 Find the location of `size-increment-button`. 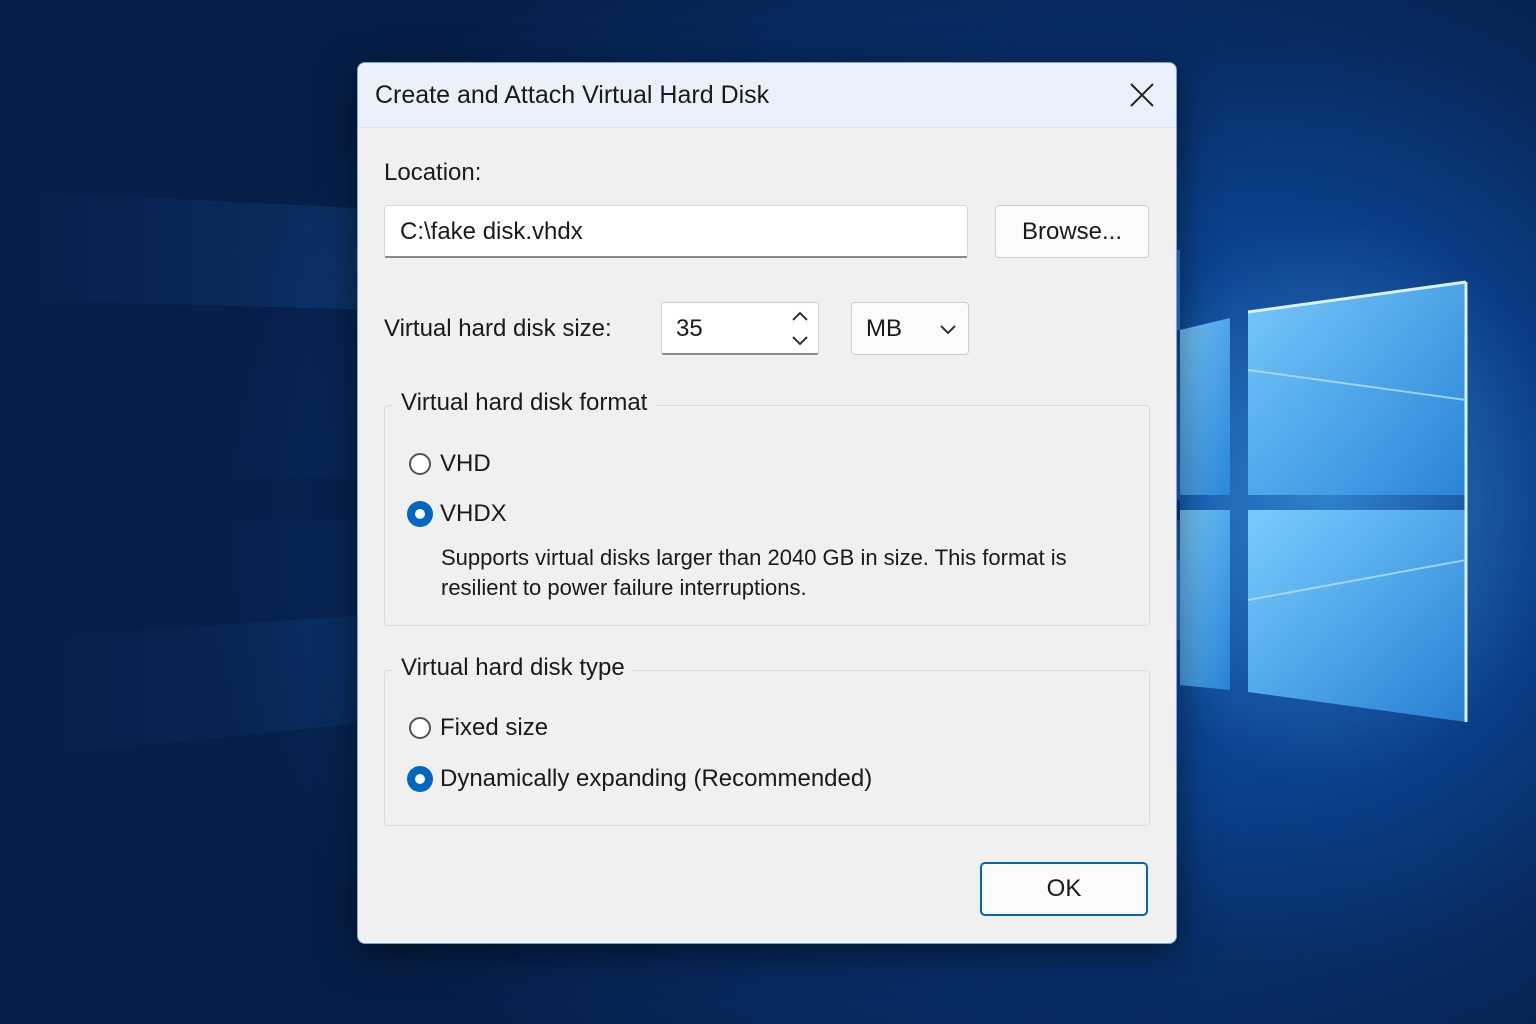

size-increment-button is located at coordinates (800, 315).